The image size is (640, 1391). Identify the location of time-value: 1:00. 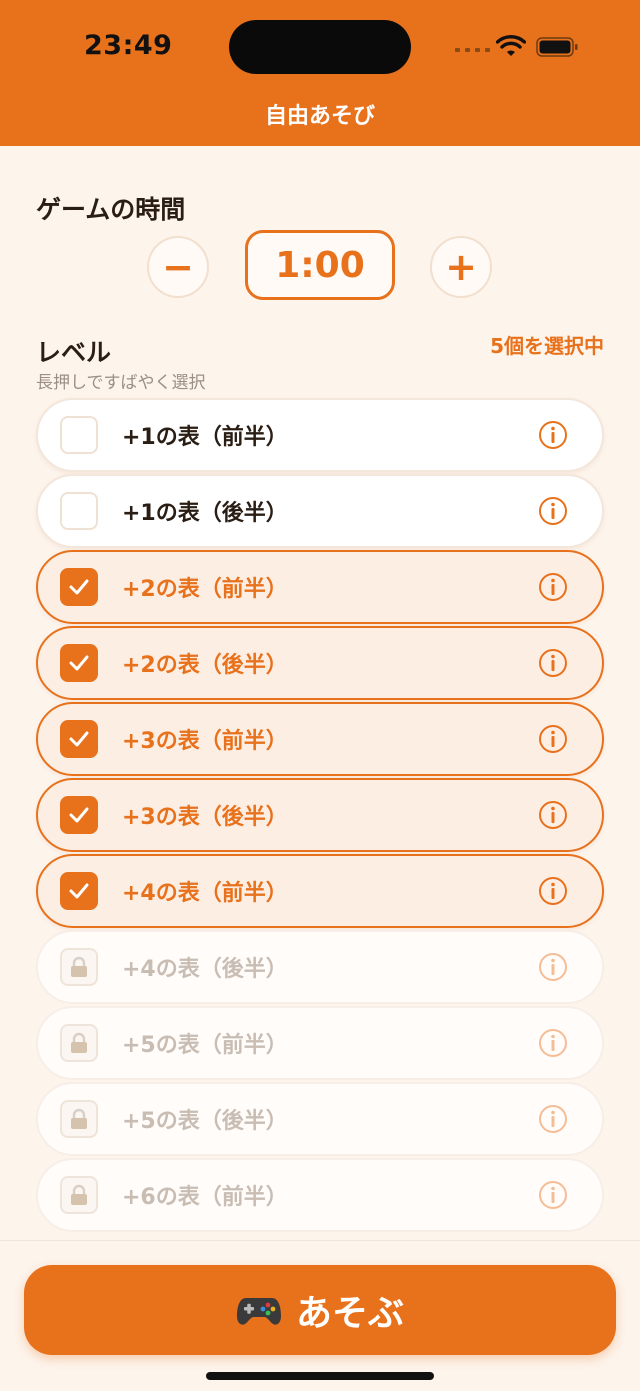
(320, 265).